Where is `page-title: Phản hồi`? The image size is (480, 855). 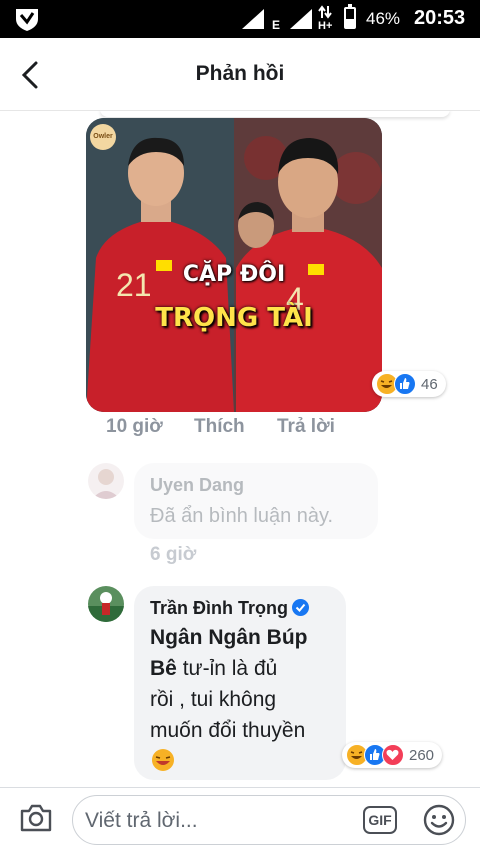 page-title: Phản hồi is located at coordinates (240, 73).